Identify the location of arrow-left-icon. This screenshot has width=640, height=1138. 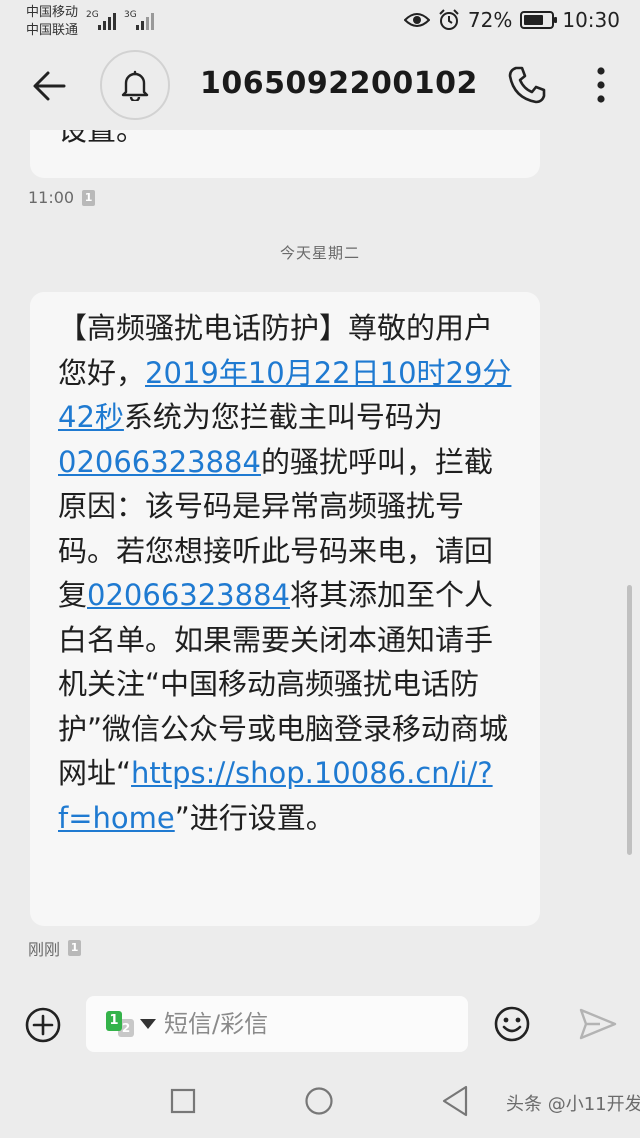
(50, 86).